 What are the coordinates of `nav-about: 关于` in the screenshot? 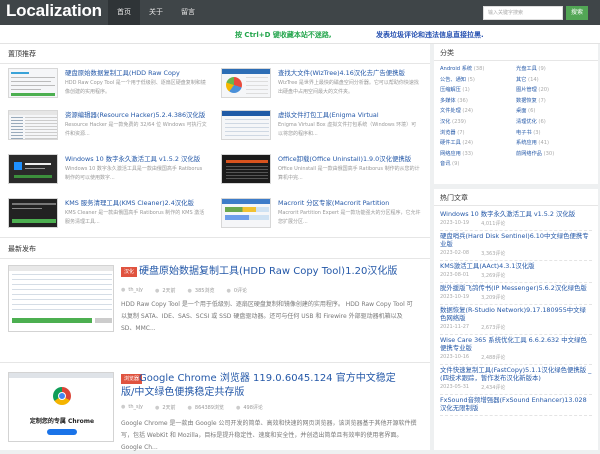 It's located at (156, 12).